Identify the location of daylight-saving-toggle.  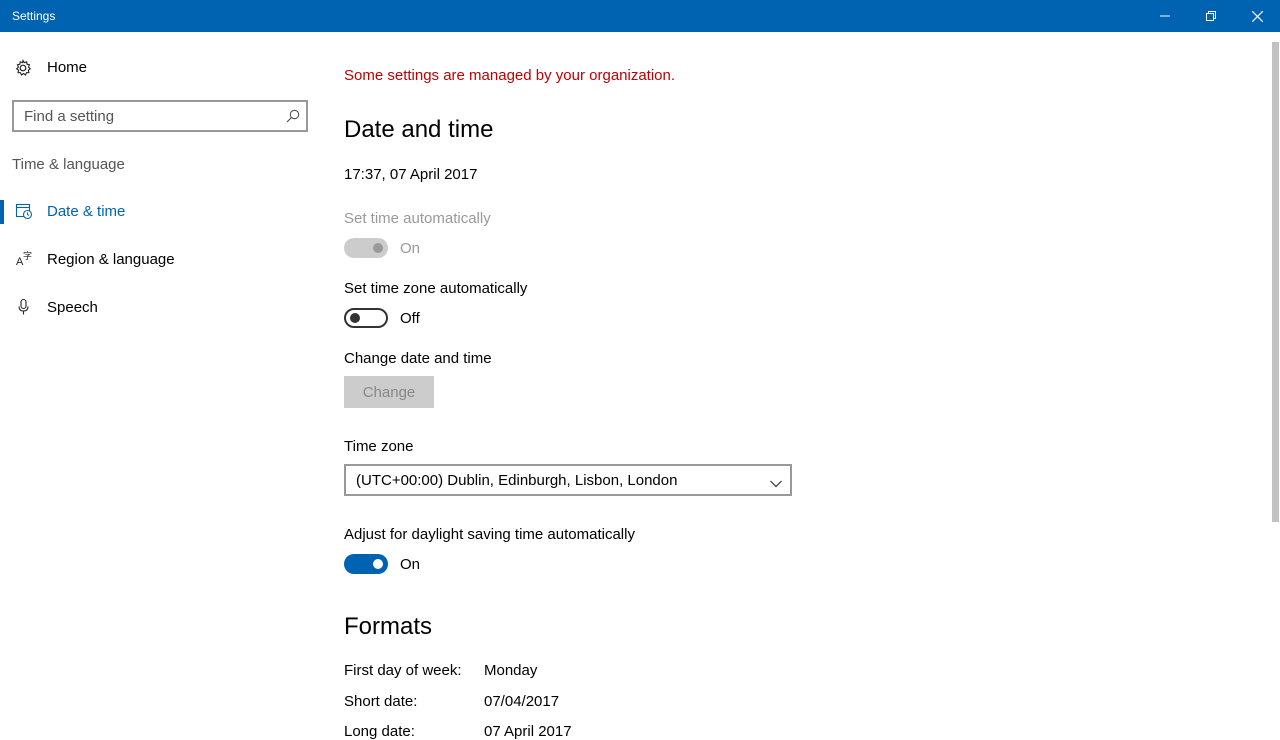
(366, 564).